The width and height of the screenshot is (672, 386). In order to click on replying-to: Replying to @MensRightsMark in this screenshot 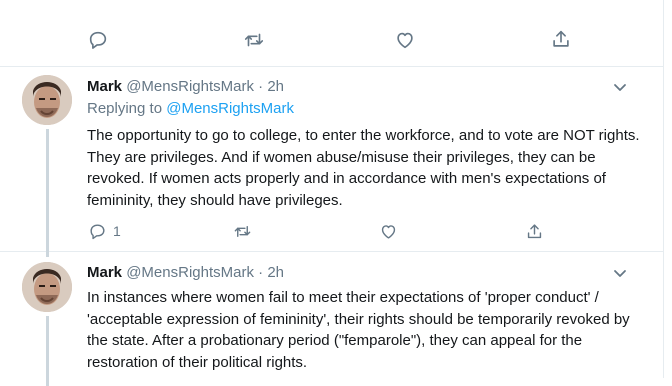, I will do `click(190, 108)`.